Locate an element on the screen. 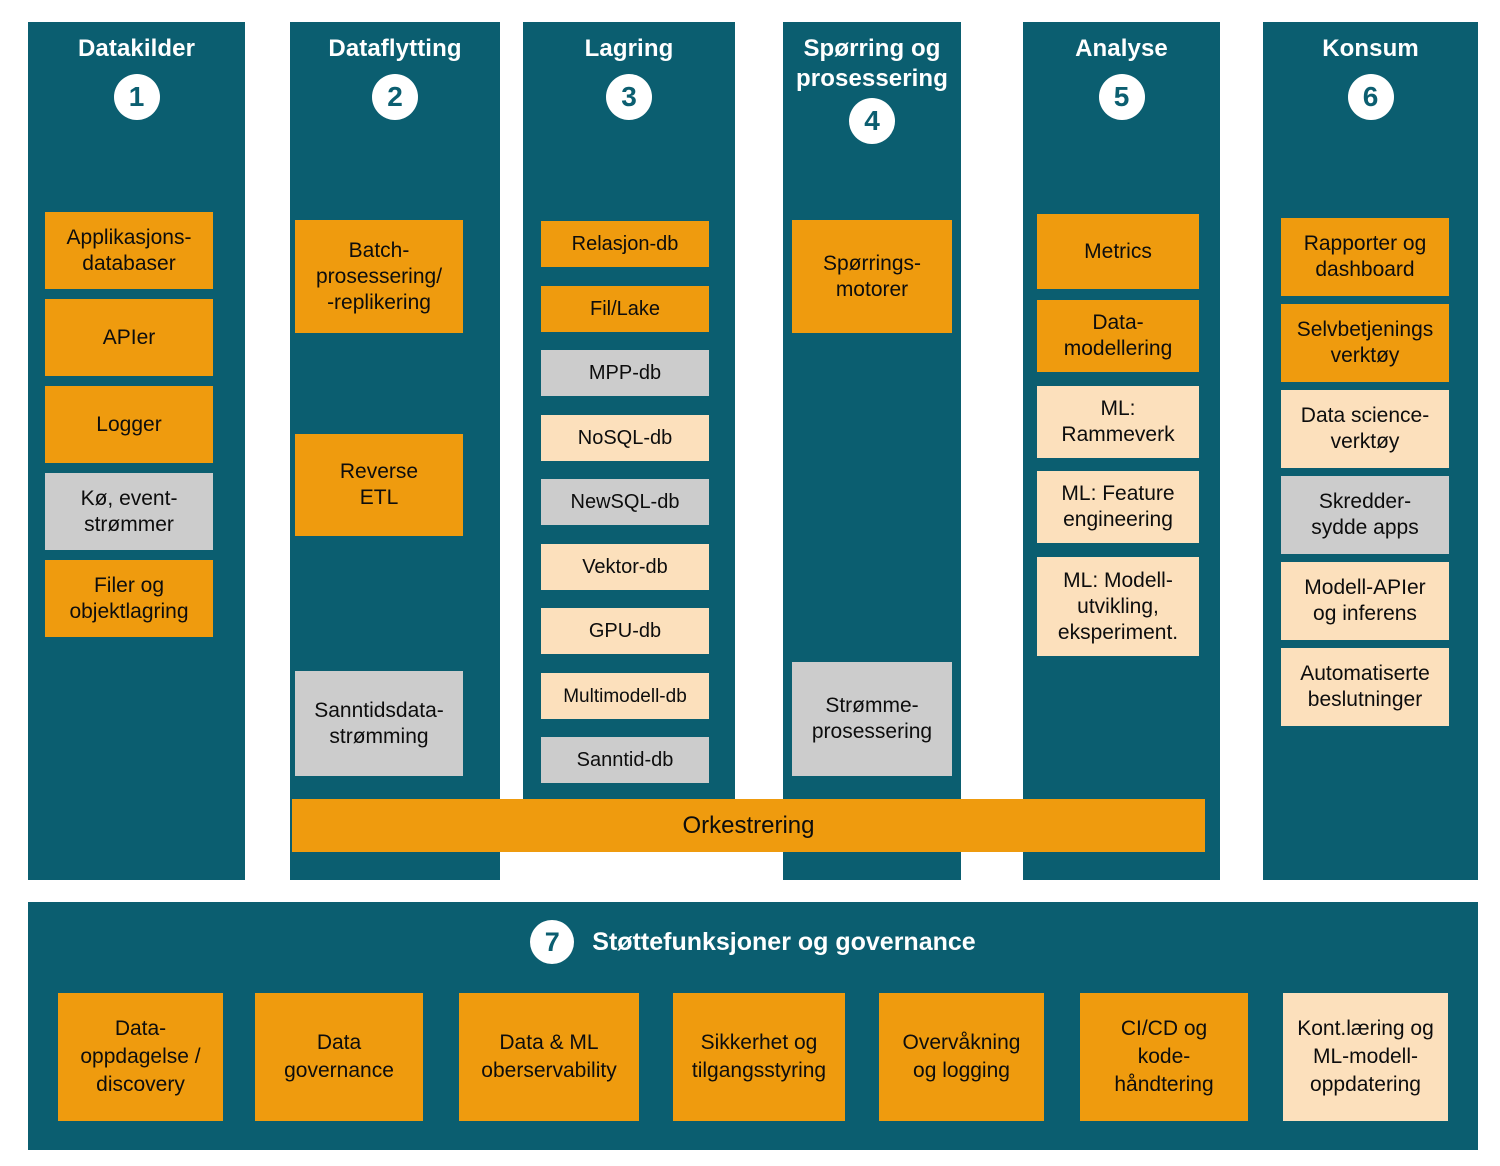  column-badge-wrap: 3 is located at coordinates (629, 97).